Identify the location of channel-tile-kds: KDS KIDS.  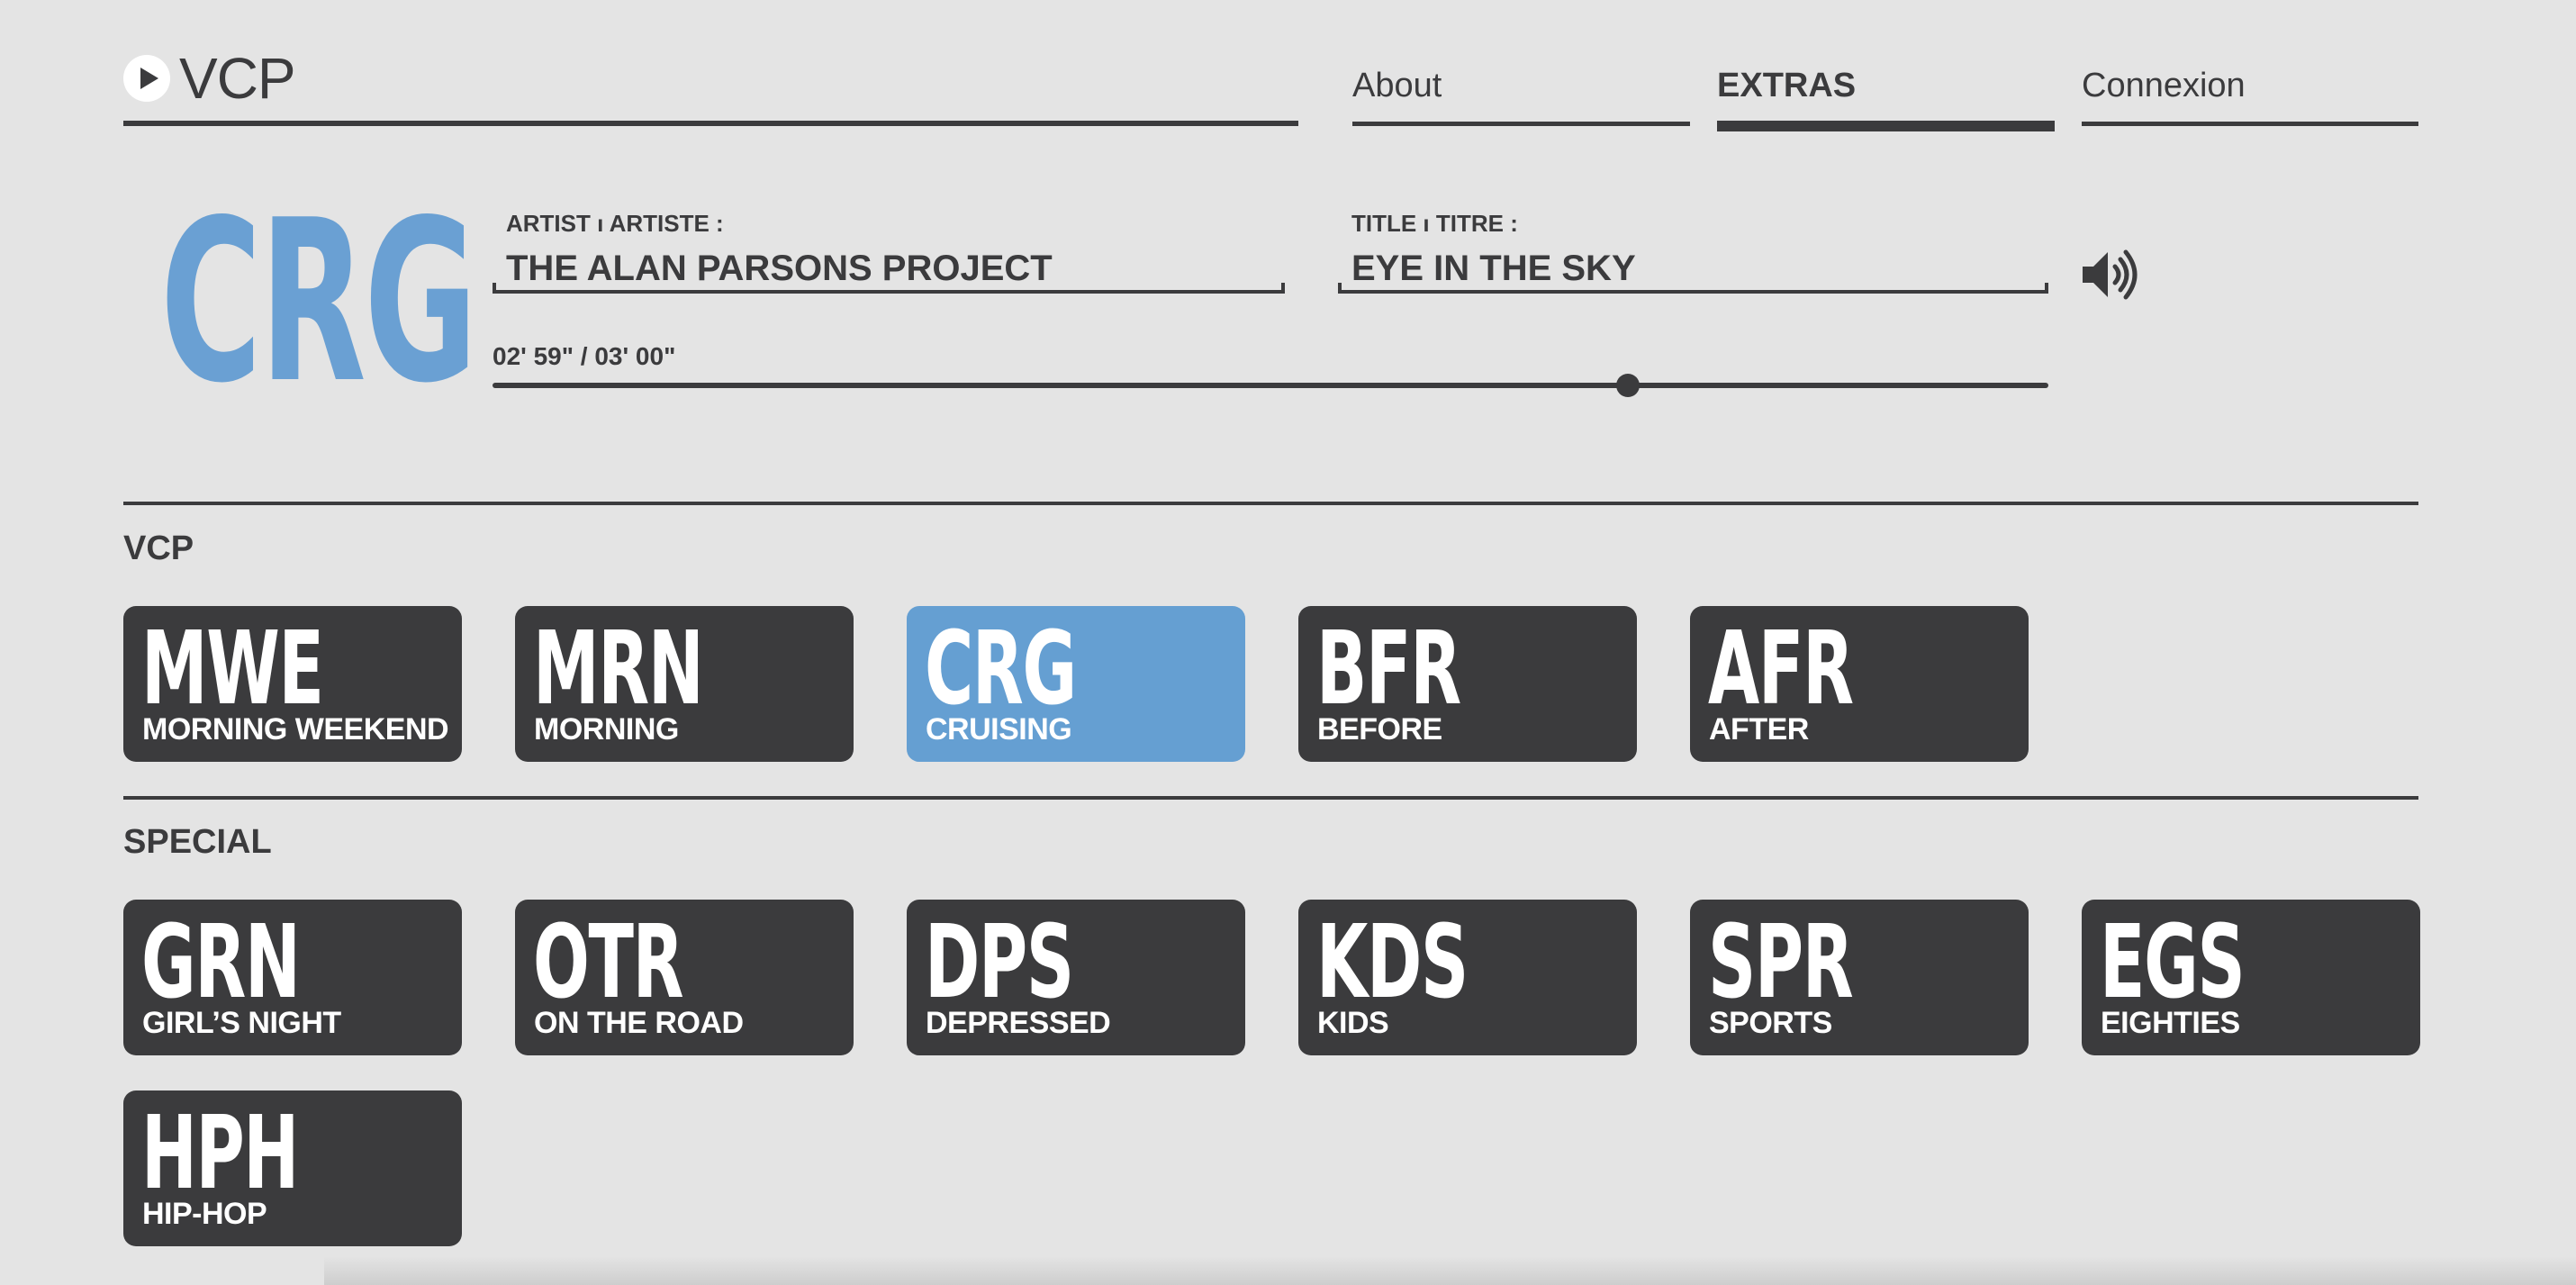
(1467, 978).